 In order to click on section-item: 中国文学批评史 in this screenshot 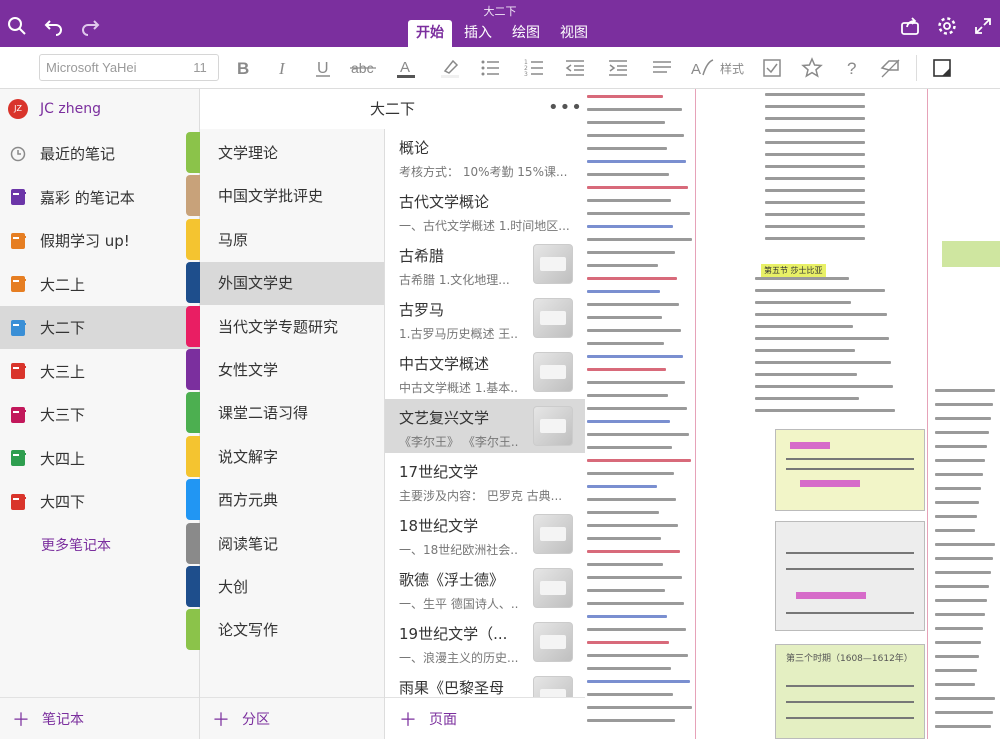, I will do `click(285, 196)`.